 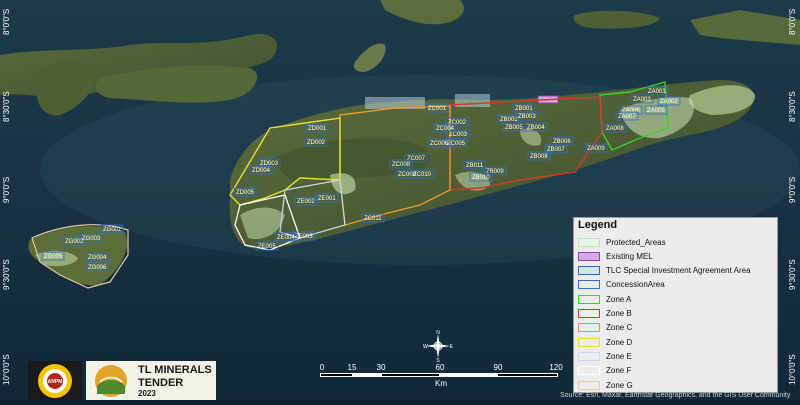 I want to click on concession-label: ZB008, so click(x=539, y=157).